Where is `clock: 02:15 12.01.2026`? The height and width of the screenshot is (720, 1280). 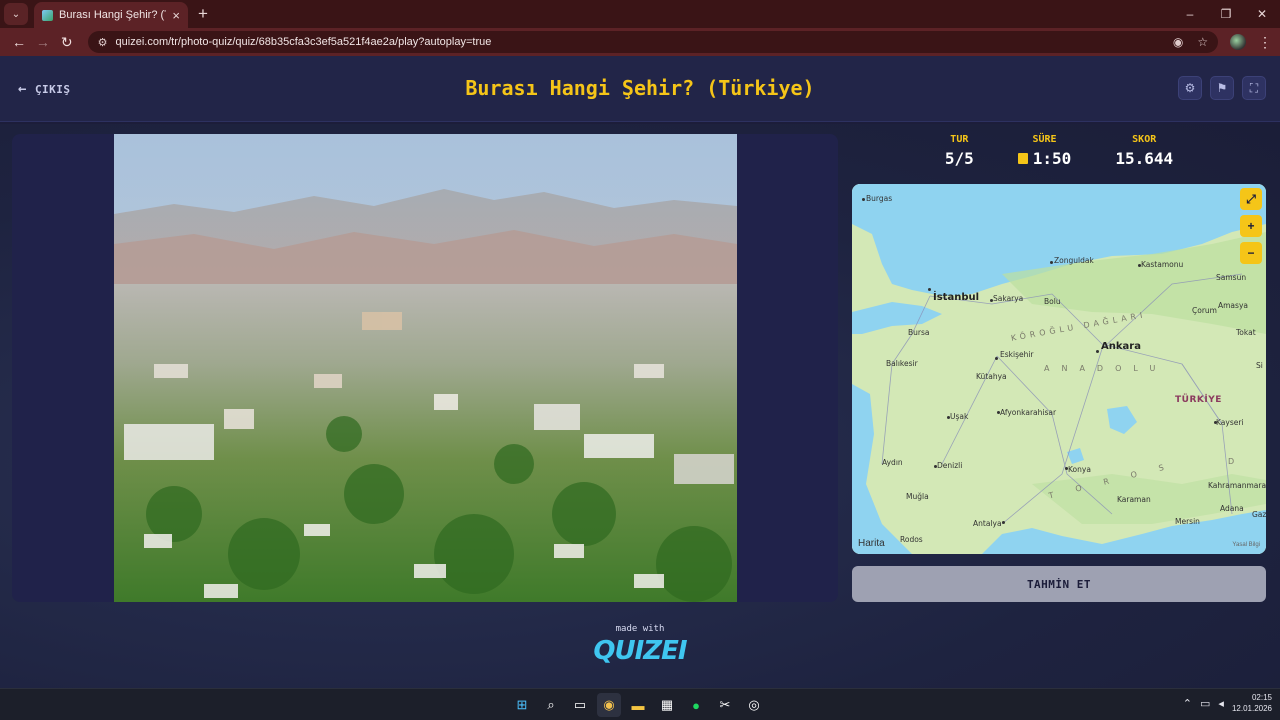
clock: 02:15 12.01.2026 is located at coordinates (1252, 703).